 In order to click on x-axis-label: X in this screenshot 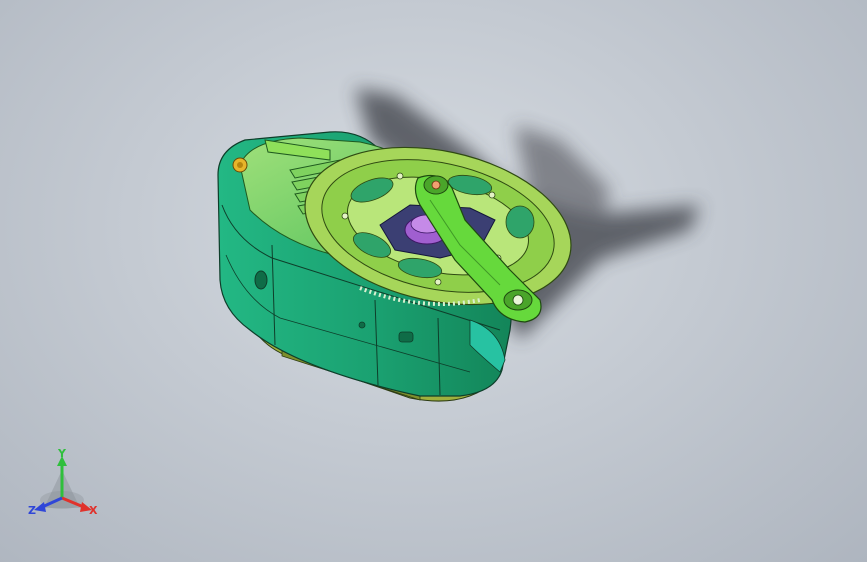, I will do `click(93, 510)`.